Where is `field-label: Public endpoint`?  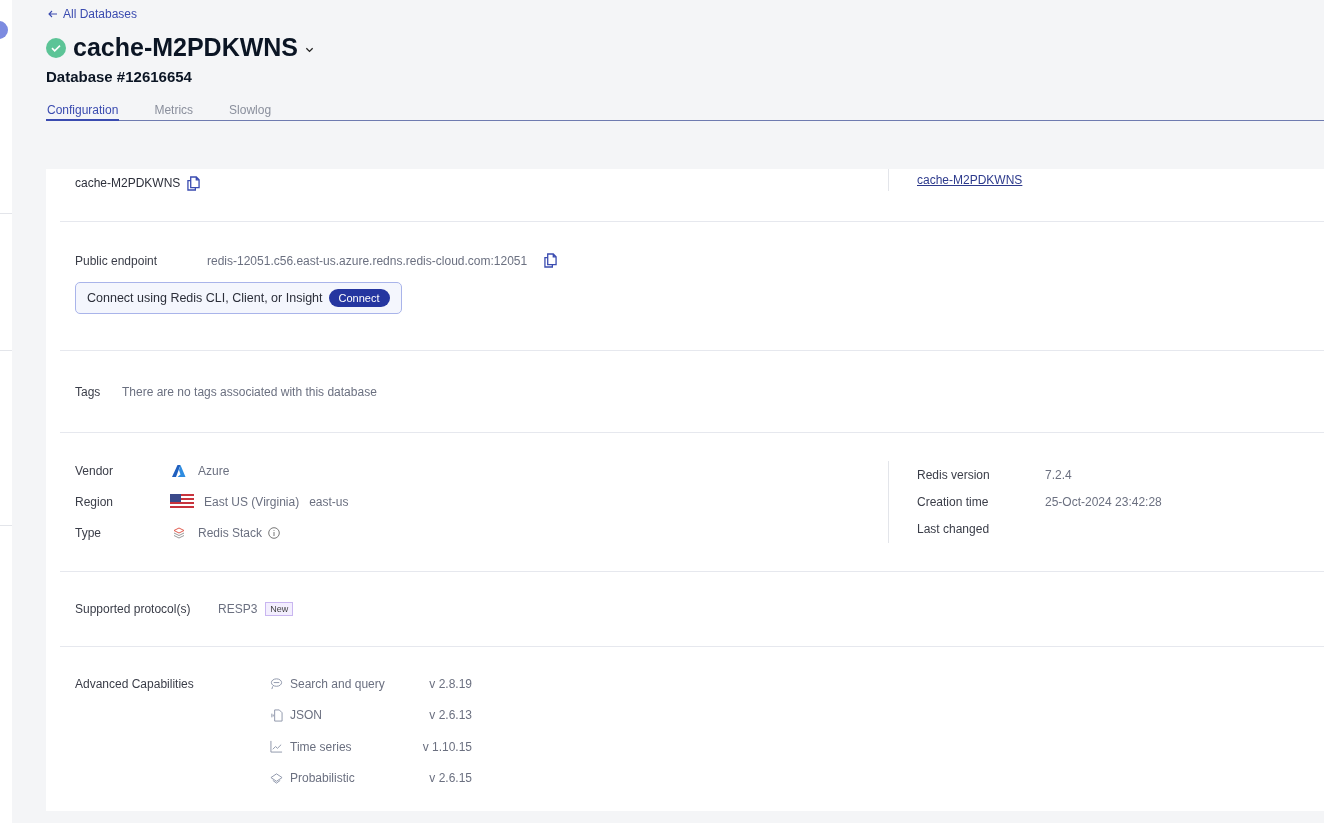 field-label: Public endpoint is located at coordinates (117, 260).